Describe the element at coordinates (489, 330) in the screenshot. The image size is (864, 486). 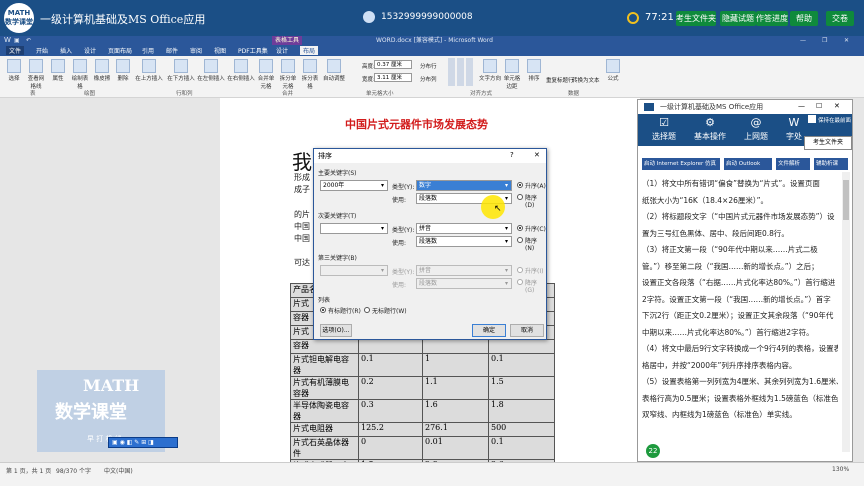
I see `ok-button: 确定` at that location.